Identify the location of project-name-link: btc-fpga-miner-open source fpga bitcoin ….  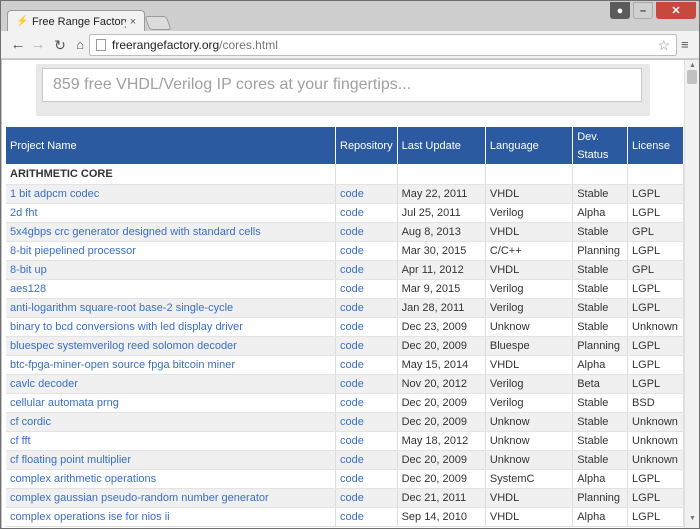
(122, 365).